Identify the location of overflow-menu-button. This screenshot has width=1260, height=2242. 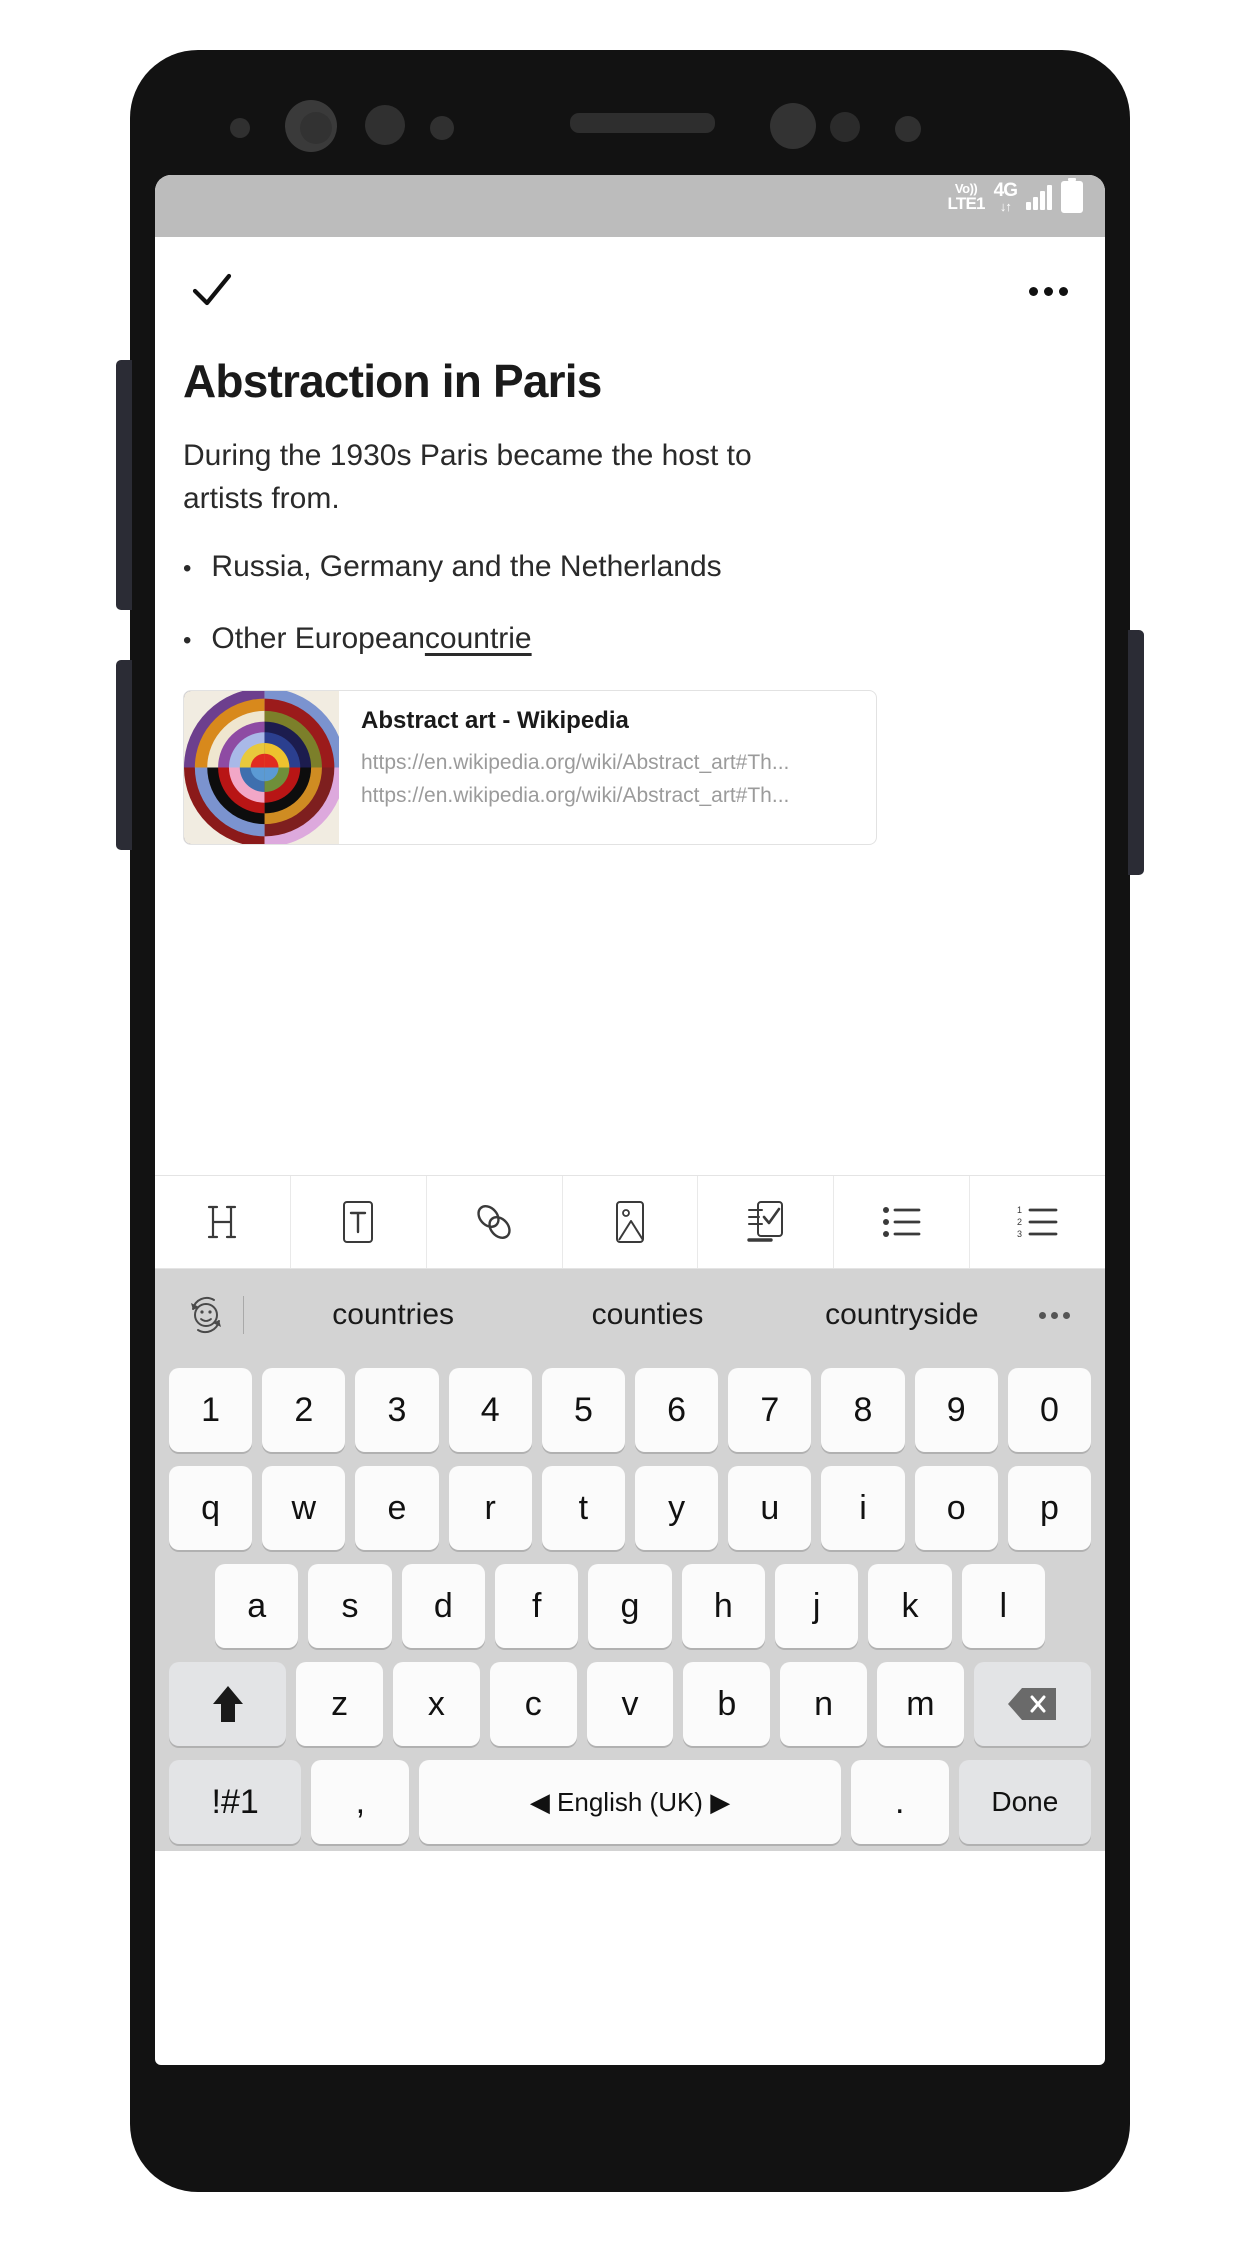
(1048, 291).